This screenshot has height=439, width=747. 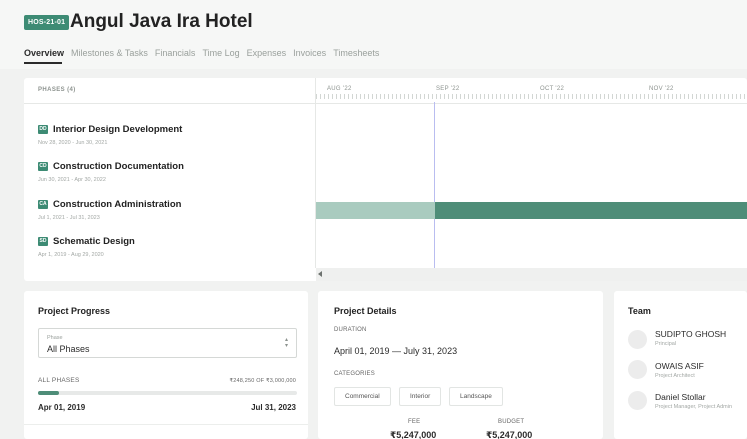 I want to click on category-chip: Interior, so click(x=420, y=396).